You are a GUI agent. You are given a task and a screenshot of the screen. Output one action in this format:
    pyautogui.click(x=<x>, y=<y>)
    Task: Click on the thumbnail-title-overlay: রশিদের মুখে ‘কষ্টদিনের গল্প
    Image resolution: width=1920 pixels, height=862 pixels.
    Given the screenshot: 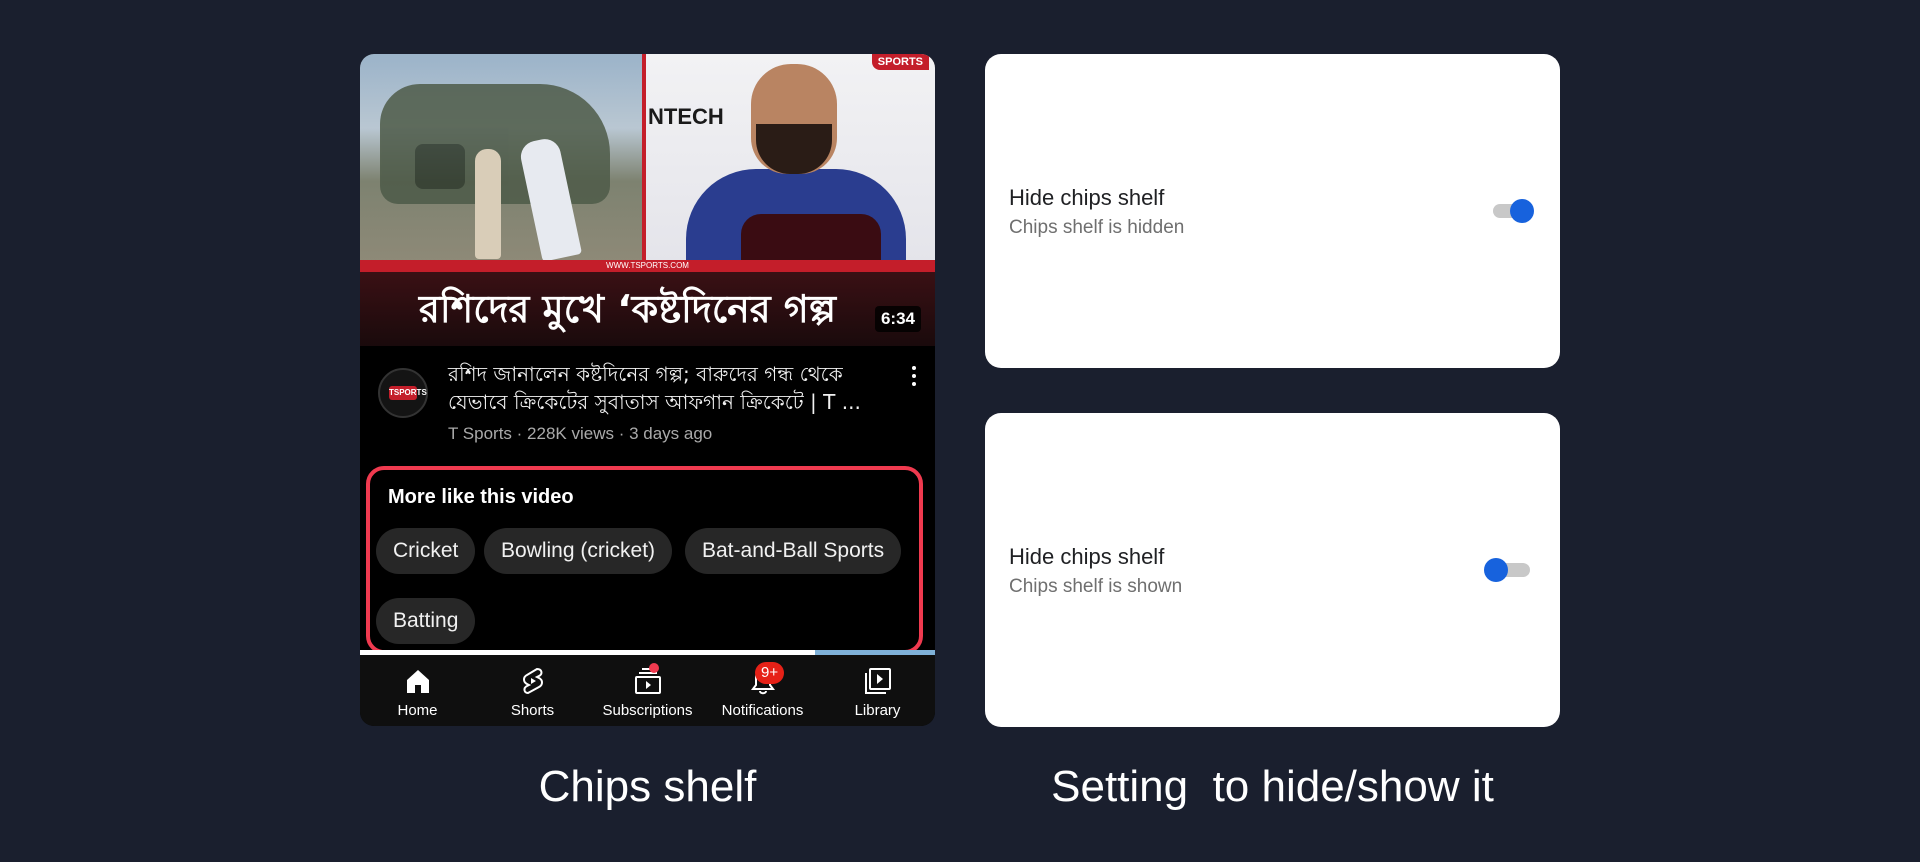 What is the action you would take?
    pyautogui.click(x=647, y=309)
    